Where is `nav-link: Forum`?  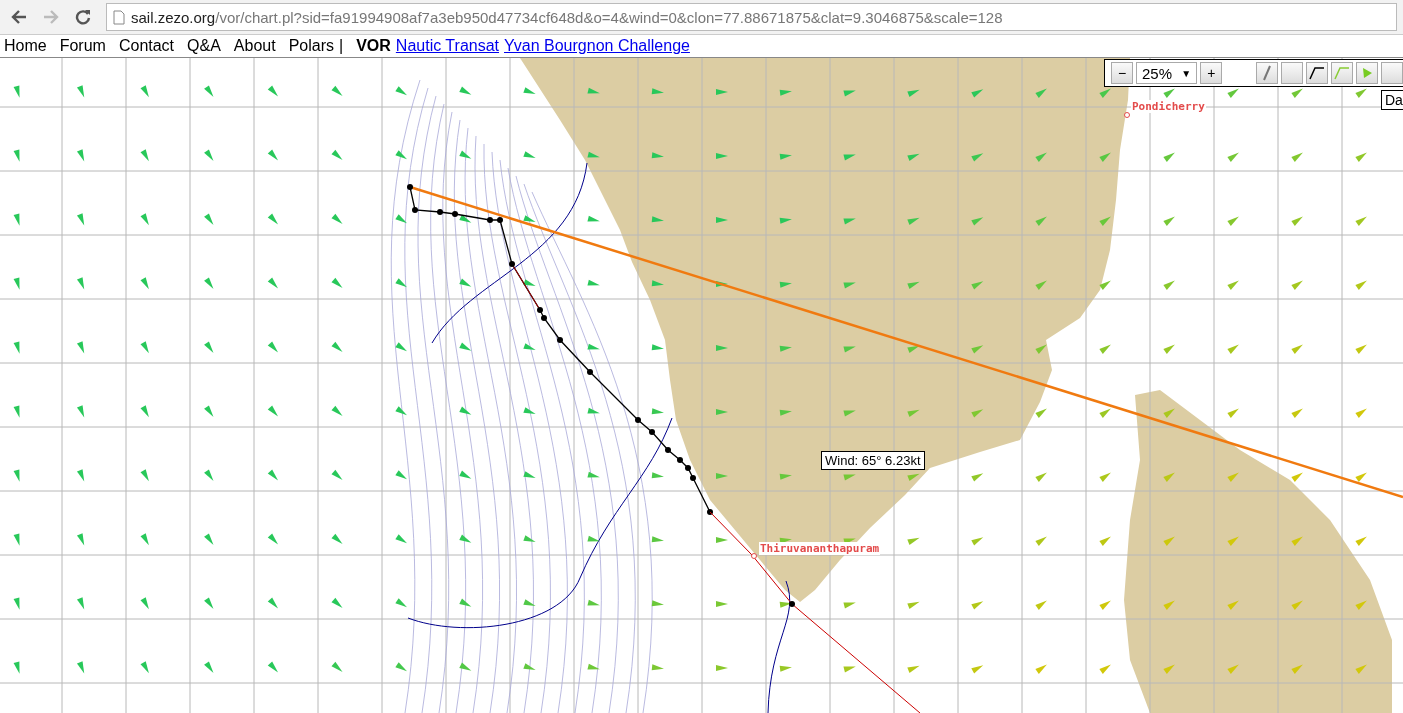 nav-link: Forum is located at coordinates (82, 46).